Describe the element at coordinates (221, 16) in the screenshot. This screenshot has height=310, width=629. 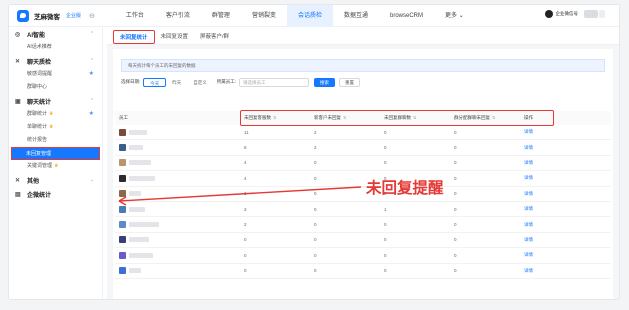
I see `nav-group-management: 群管理` at that location.